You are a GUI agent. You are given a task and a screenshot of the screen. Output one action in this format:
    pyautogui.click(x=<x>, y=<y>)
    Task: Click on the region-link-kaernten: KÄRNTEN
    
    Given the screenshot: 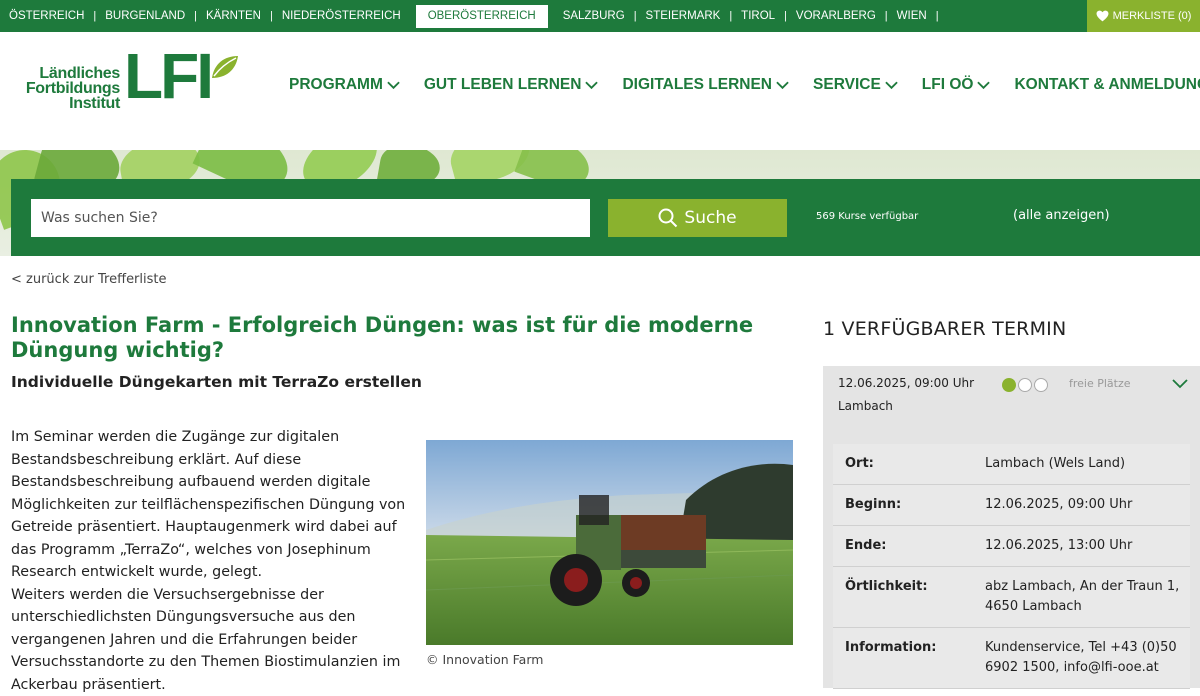 What is the action you would take?
    pyautogui.click(x=233, y=16)
    